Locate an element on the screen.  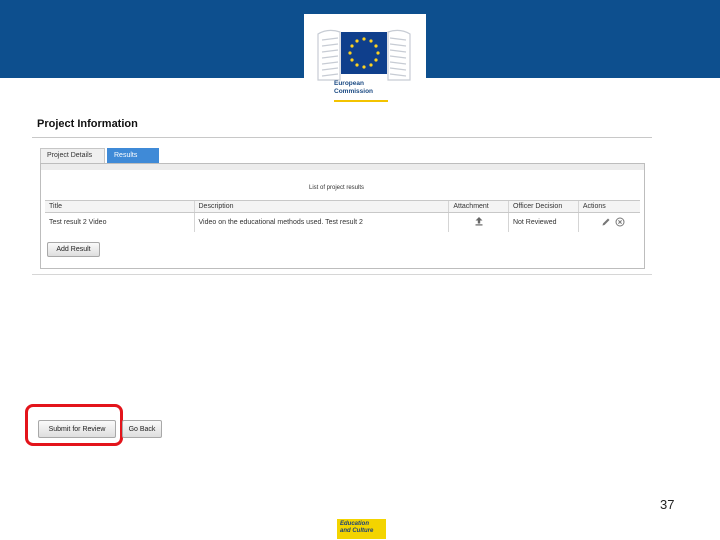
tag-line-2: and Culture is located at coordinates (357, 531).